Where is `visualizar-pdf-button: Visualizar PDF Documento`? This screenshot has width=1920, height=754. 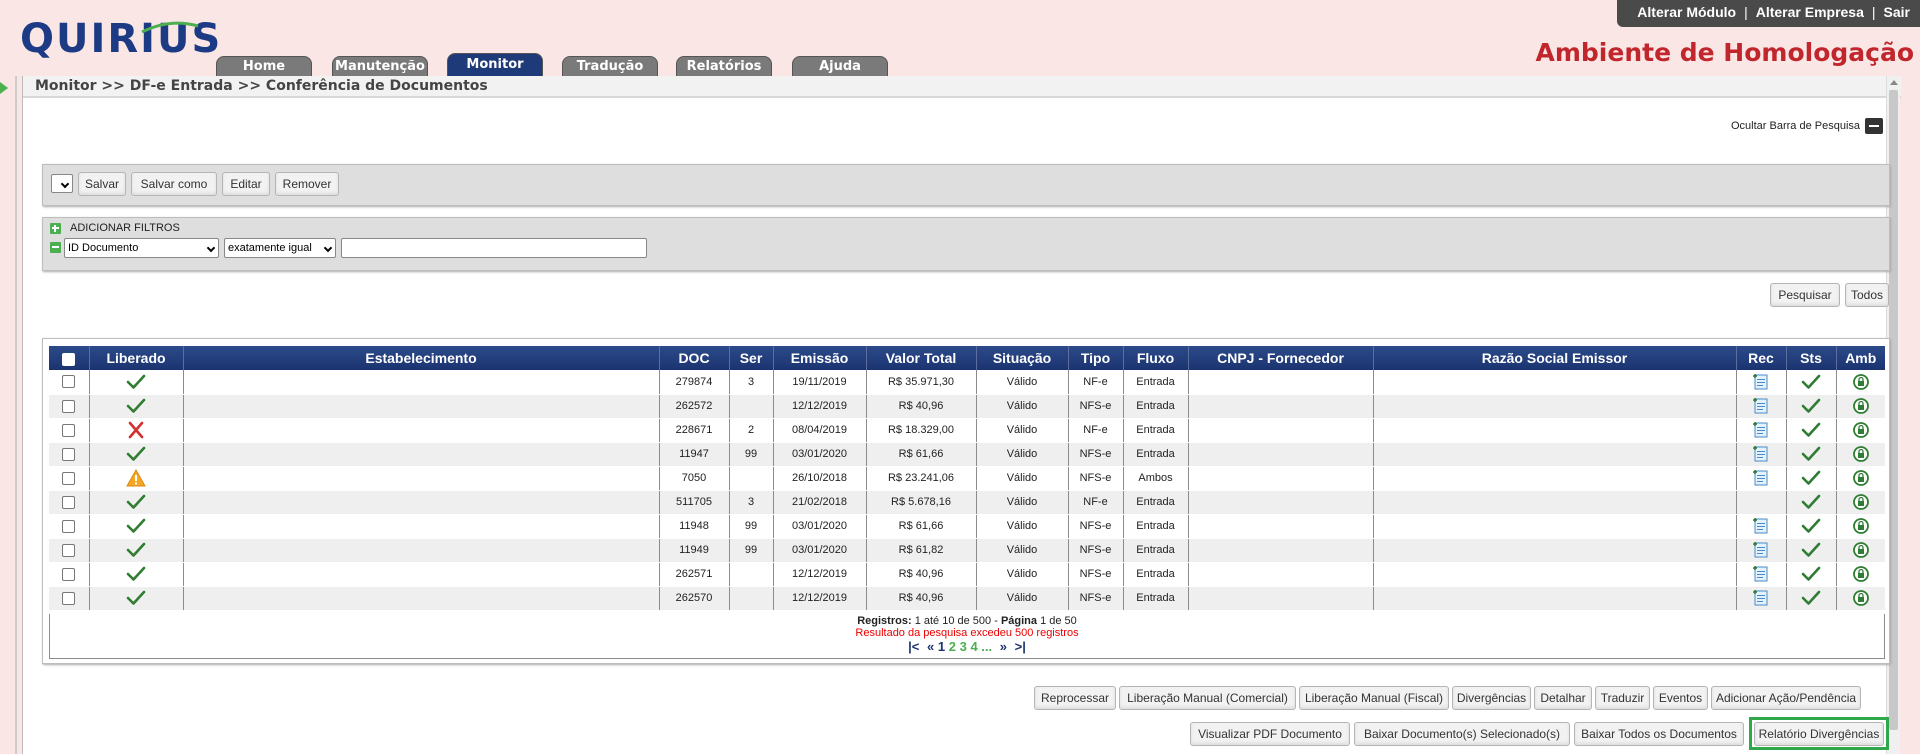 visualizar-pdf-button: Visualizar PDF Documento is located at coordinates (1270, 734).